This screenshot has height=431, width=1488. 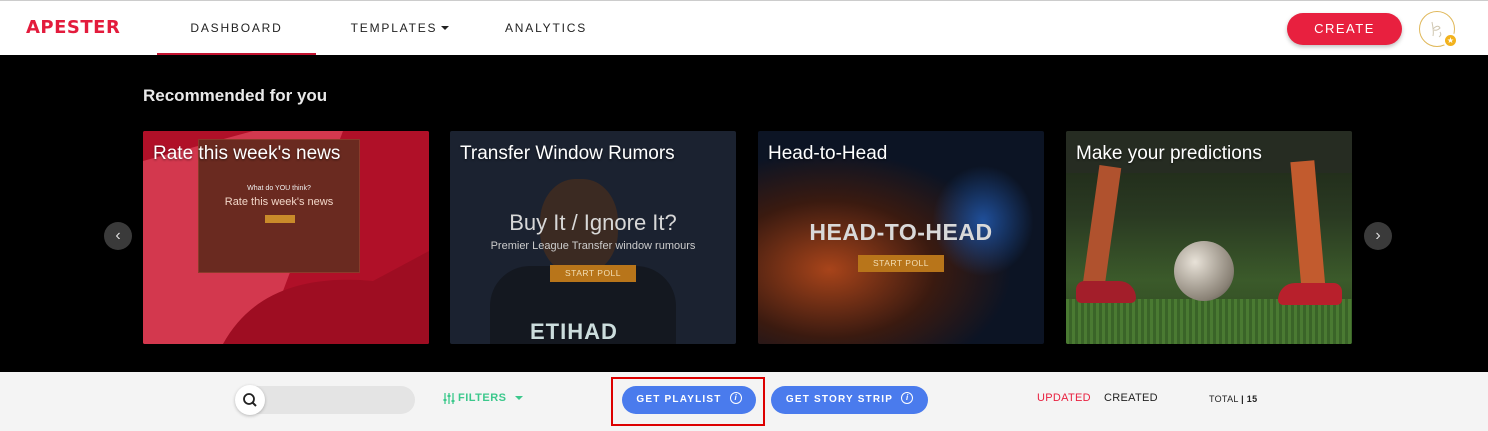 What do you see at coordinates (280, 219) in the screenshot?
I see `preview-button` at bounding box center [280, 219].